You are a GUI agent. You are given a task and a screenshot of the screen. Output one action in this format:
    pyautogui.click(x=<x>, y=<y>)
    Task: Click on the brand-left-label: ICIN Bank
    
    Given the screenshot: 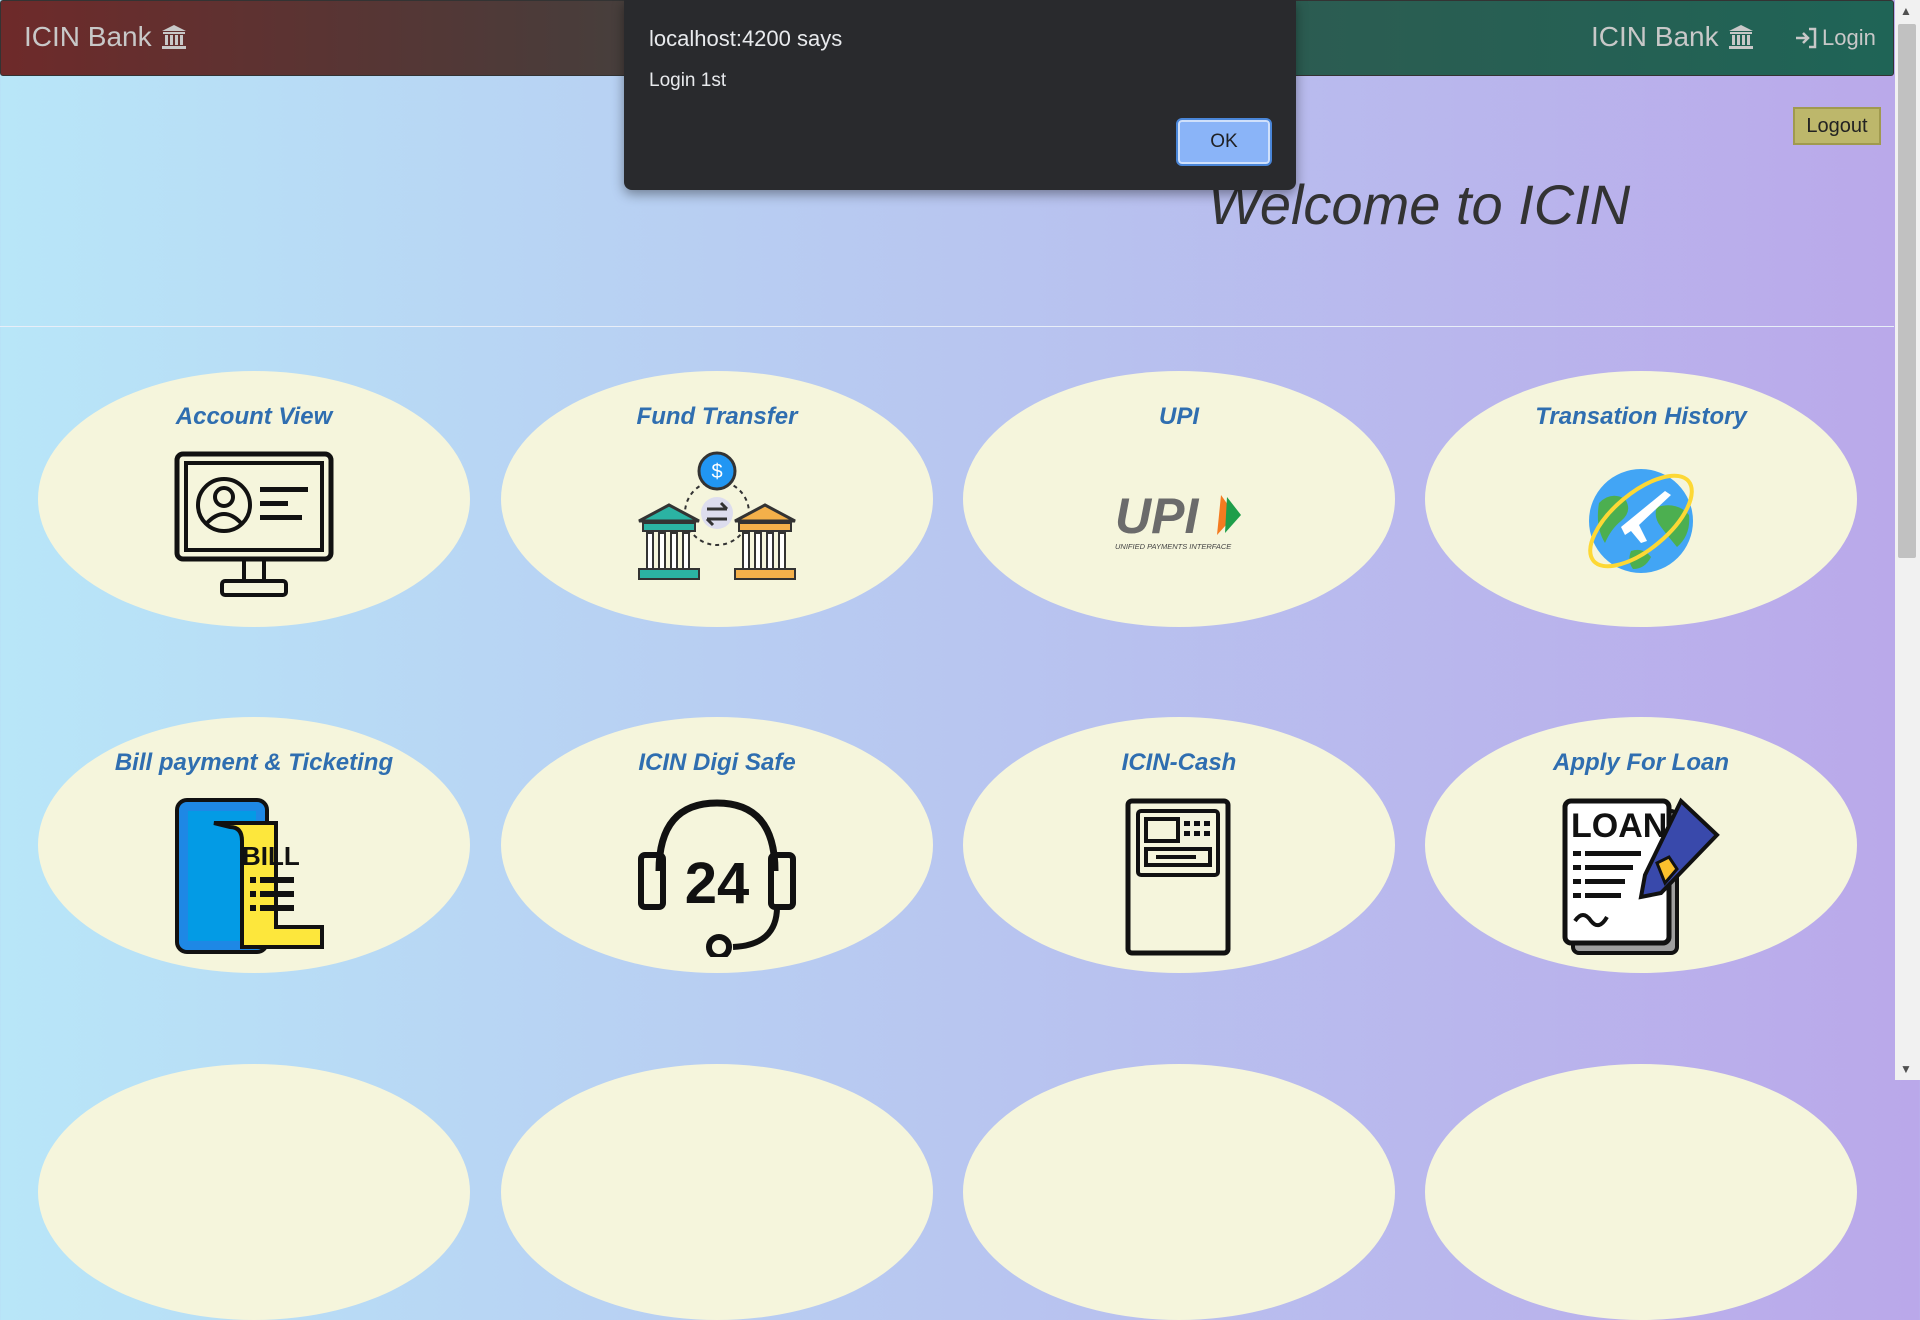 What is the action you would take?
    pyautogui.click(x=88, y=37)
    